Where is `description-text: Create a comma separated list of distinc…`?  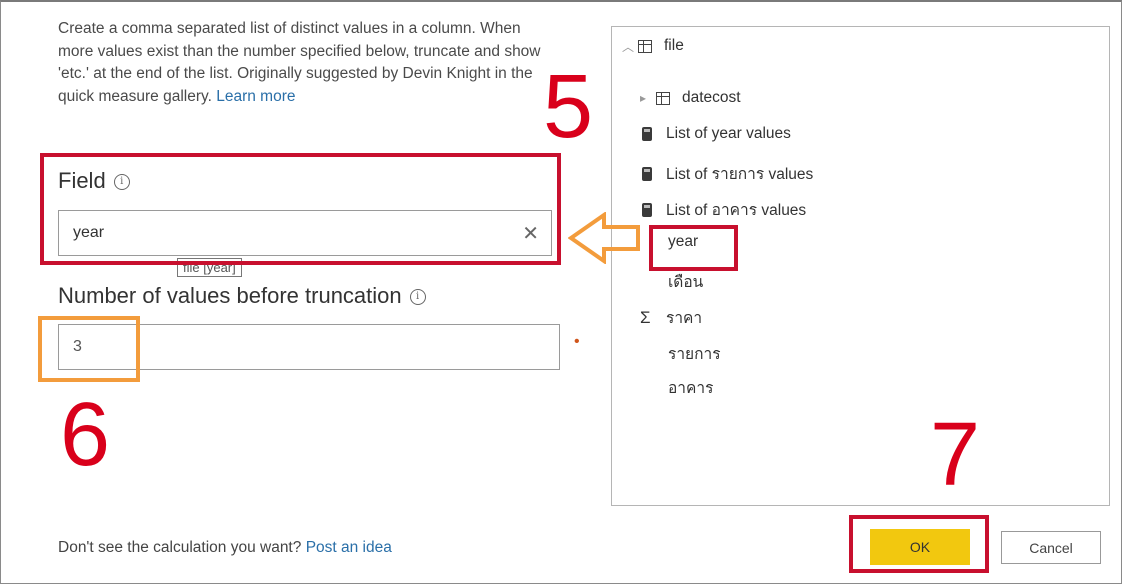
description-text: Create a comma separated list of distinc… is located at coordinates (299, 62).